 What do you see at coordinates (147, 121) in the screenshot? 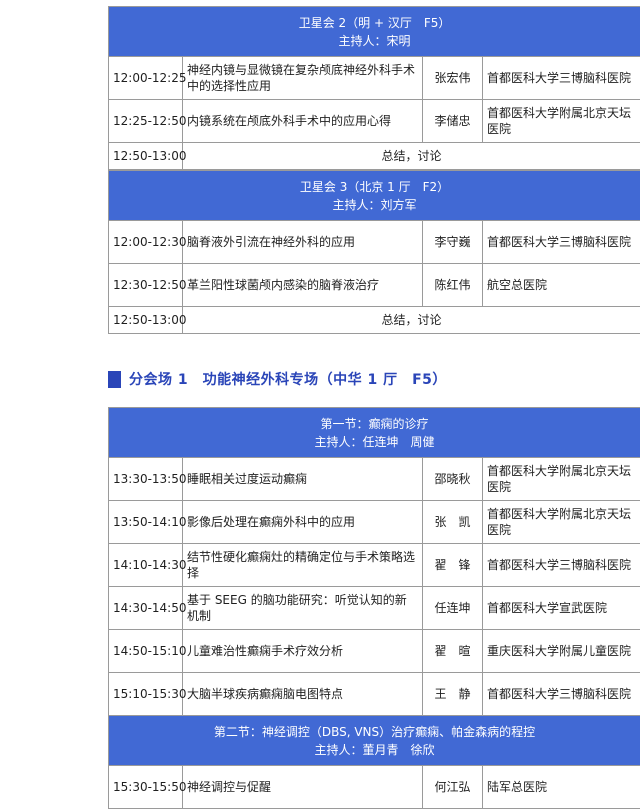
I see `time-cell: 12:25-12:50` at bounding box center [147, 121].